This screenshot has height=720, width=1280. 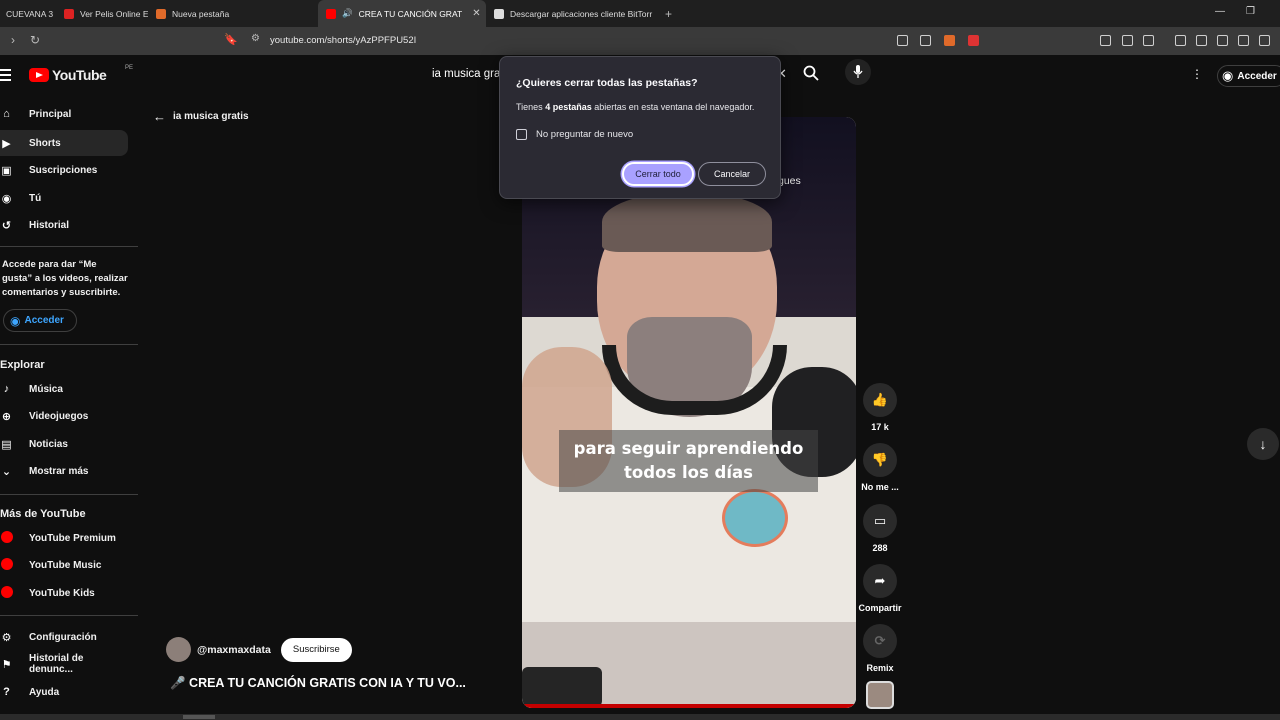 I want to click on tab-label: Descargar aplicaciones cliente BitTorr, so click(x=581, y=13).